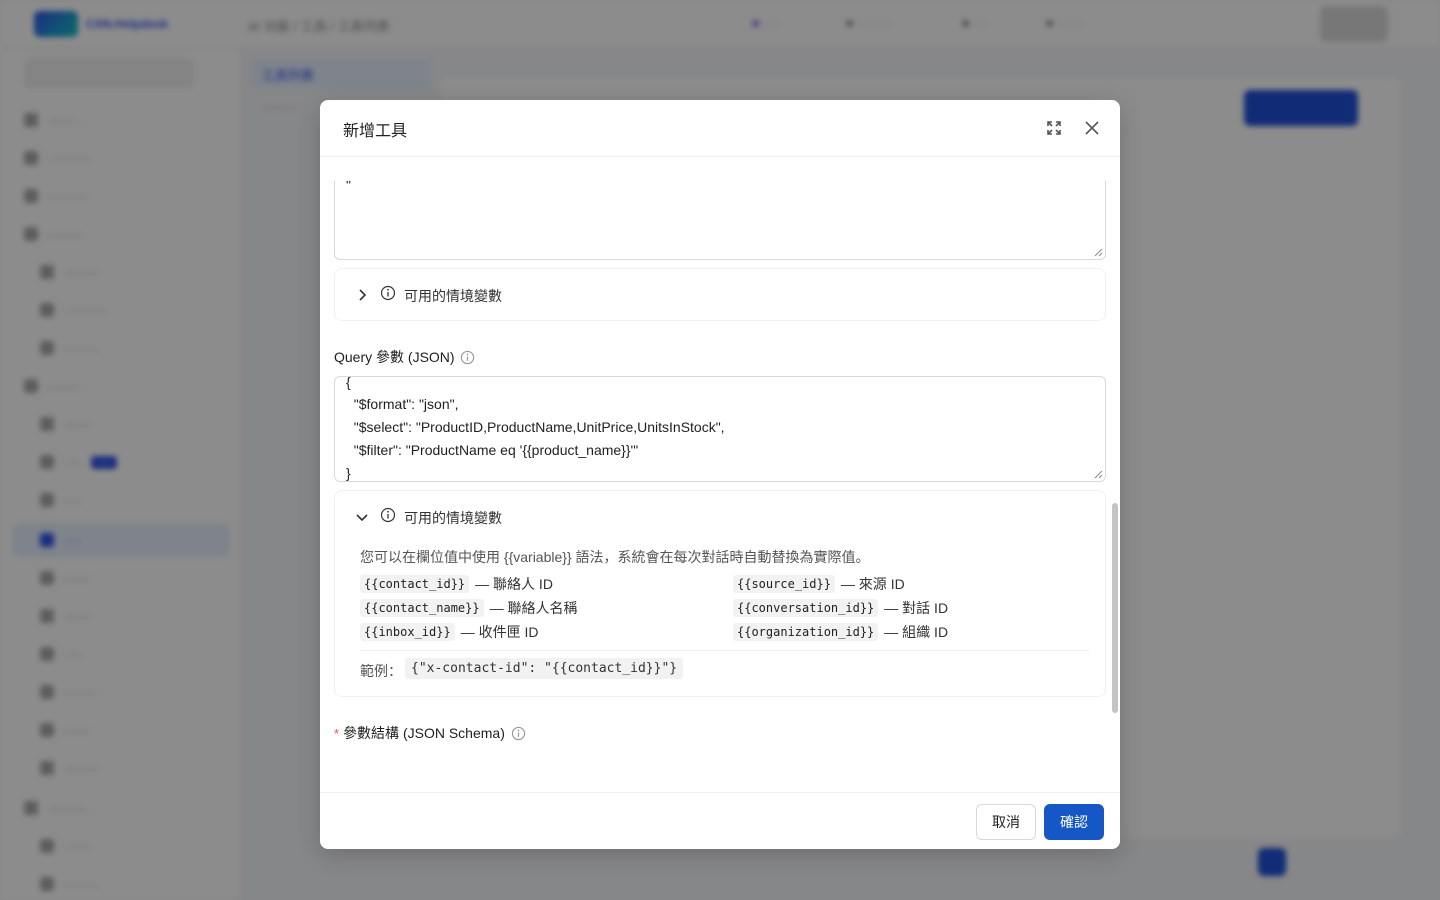 The width and height of the screenshot is (1440, 900). I want to click on modal-header: 新增工具, so click(720, 128).